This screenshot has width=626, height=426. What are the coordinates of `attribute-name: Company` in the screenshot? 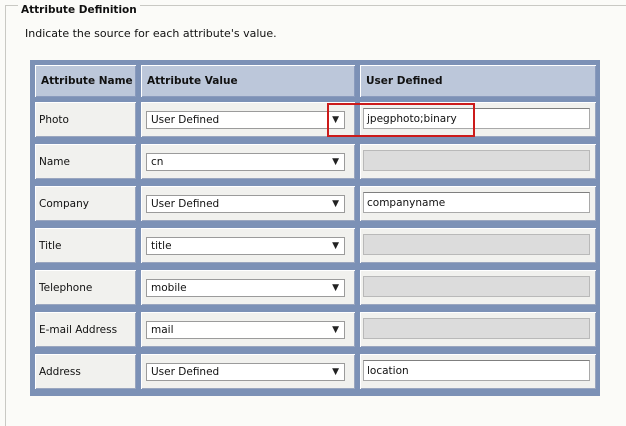 It's located at (64, 203).